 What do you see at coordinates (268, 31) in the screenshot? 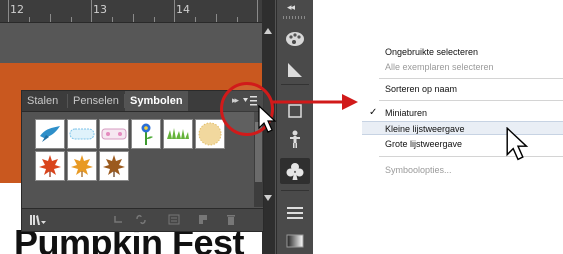
I see `scroll-up-arrow-icon` at bounding box center [268, 31].